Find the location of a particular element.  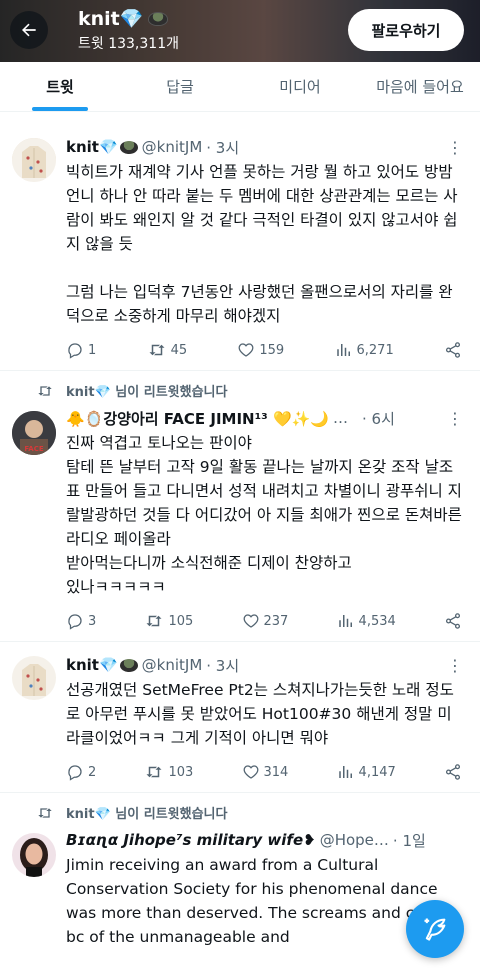

retweet-button: 105 is located at coordinates (168, 621).